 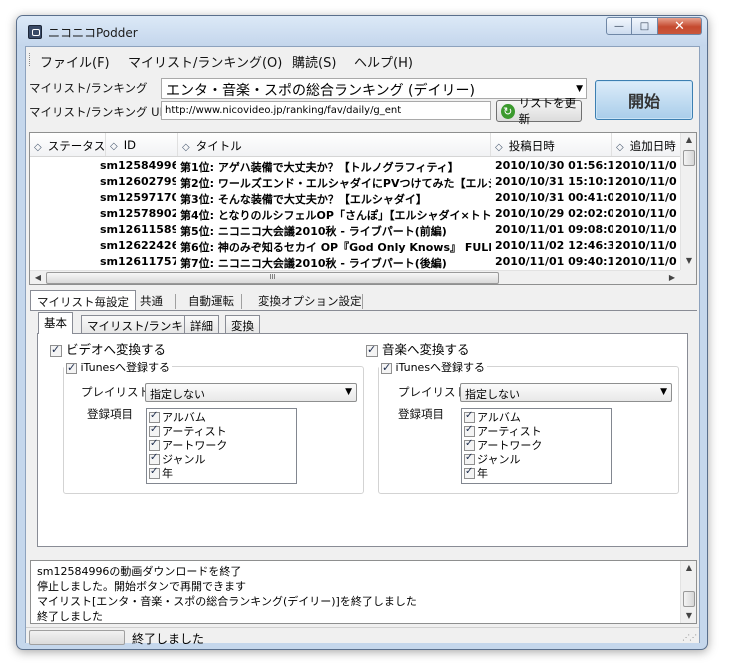 I want to click on resize-grip-icon: ⋰⋰, so click(x=689, y=637).